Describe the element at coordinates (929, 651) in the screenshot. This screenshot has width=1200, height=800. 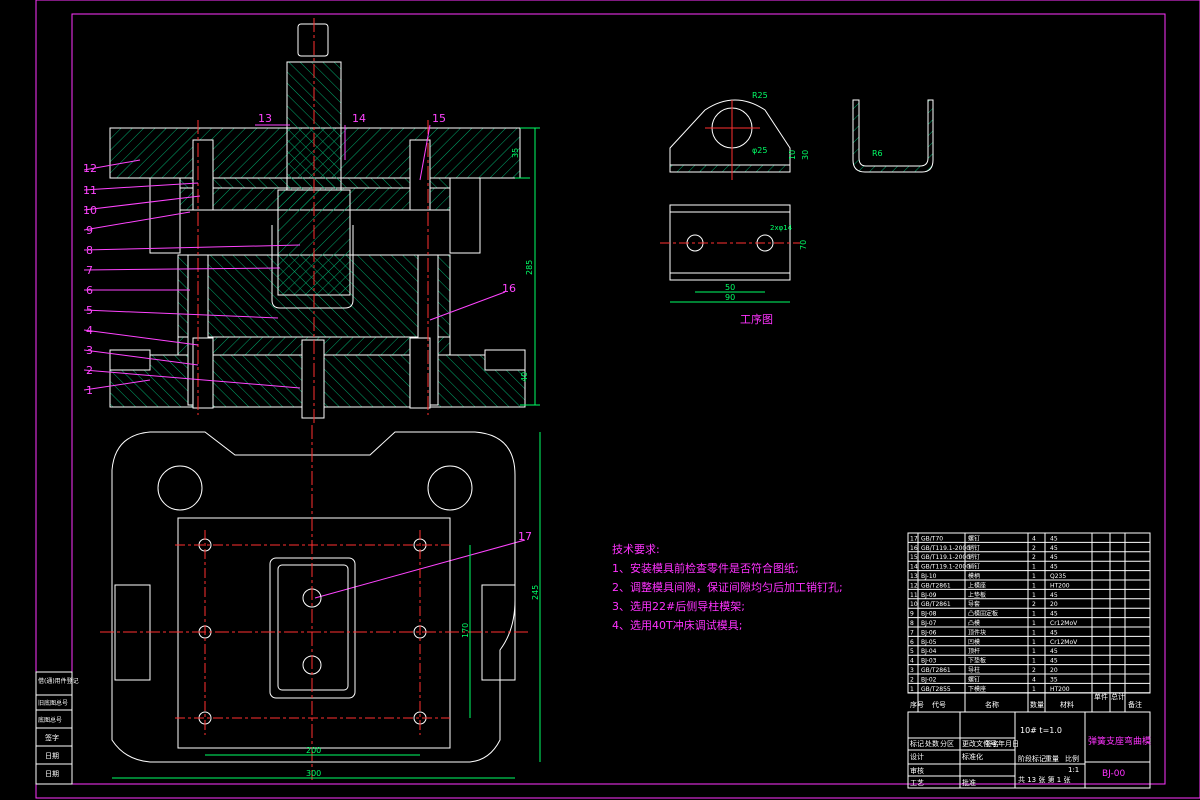
I see `parts-row-cell: BJ-04` at that location.